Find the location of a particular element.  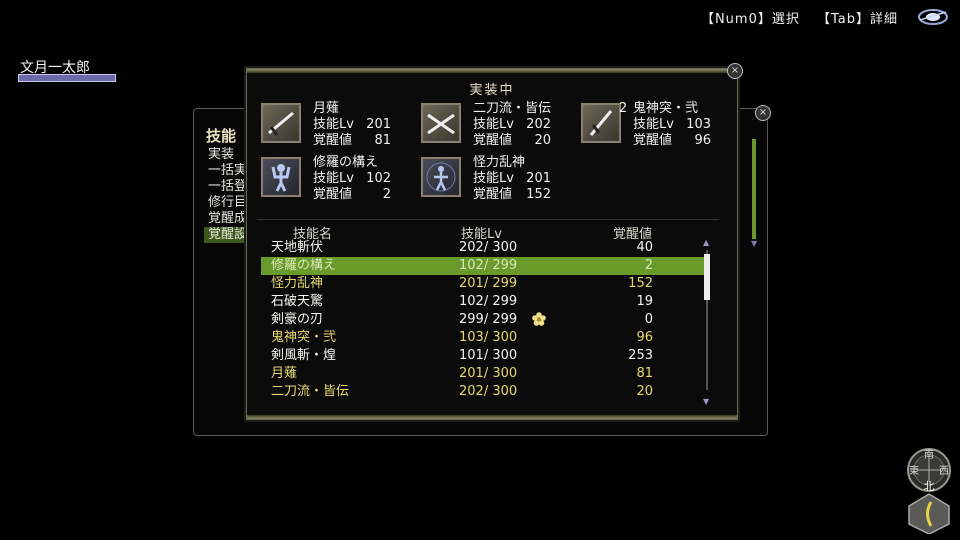

table-row: 鬼神突・弐 103/ 300 96 is located at coordinates (483, 338).